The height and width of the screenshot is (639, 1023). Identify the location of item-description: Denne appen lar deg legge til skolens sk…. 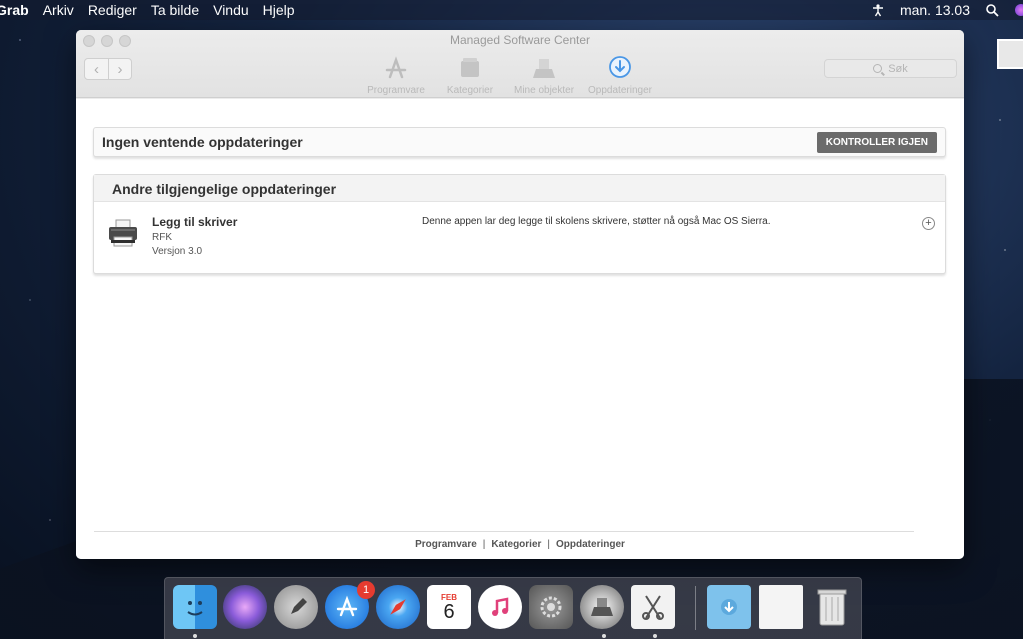
(596, 221).